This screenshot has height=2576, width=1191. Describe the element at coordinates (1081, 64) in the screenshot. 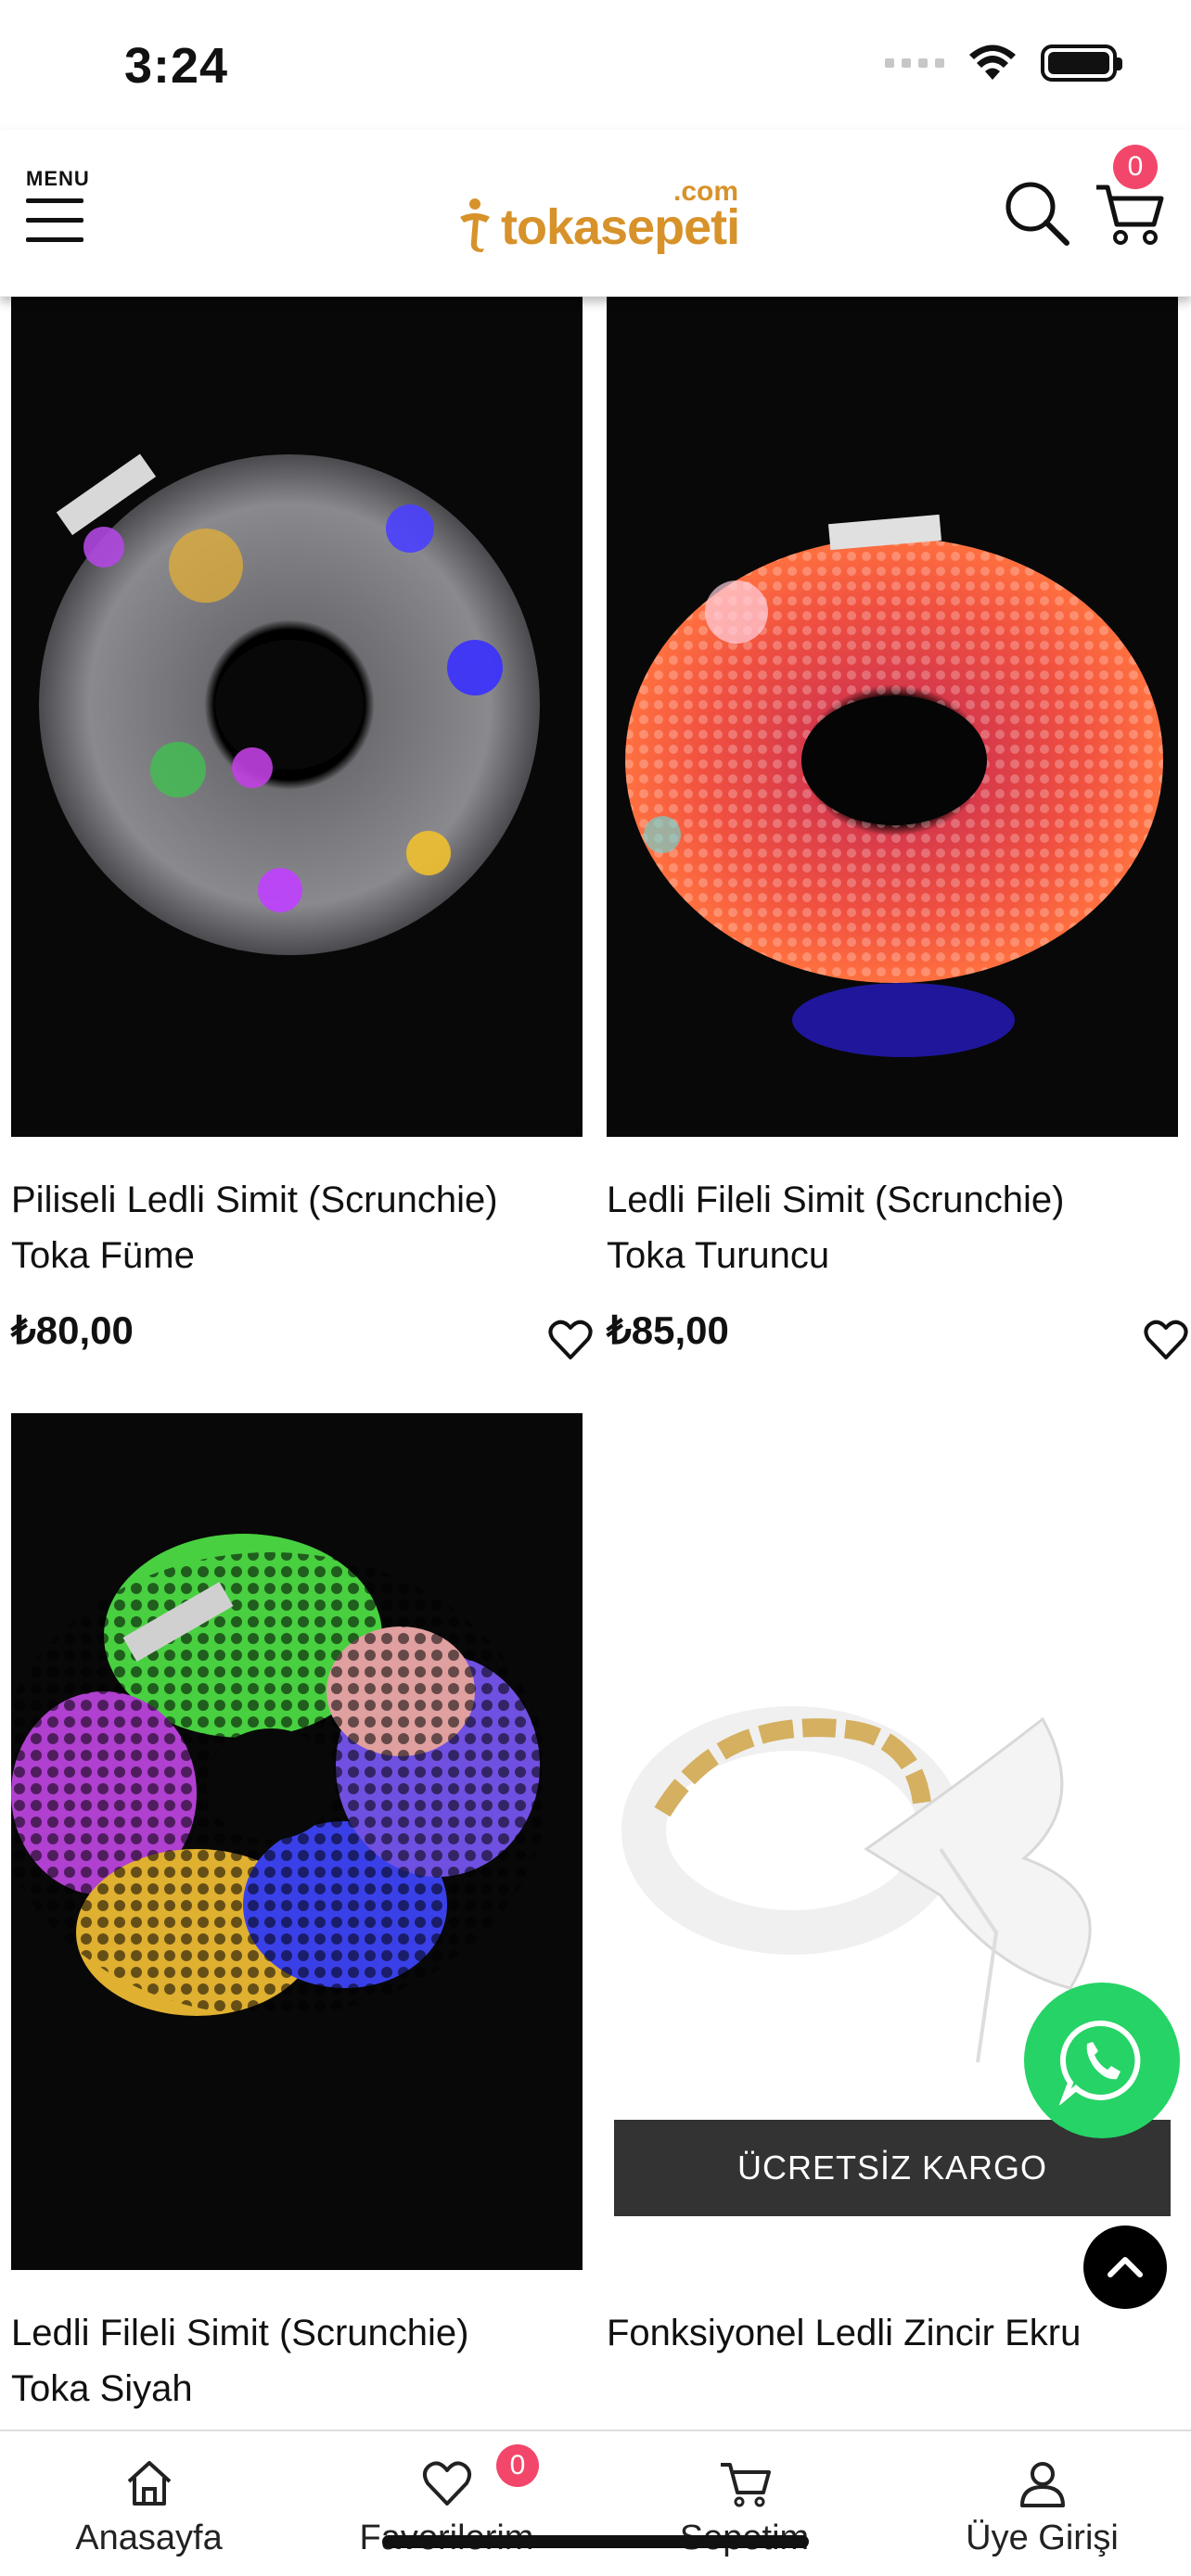

I see `battery-icon` at that location.